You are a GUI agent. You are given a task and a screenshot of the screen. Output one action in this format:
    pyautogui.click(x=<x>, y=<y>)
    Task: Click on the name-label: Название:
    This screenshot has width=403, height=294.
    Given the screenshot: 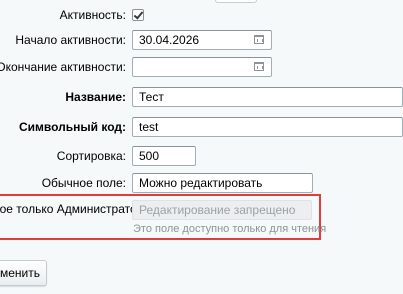 What is the action you would take?
    pyautogui.click(x=95, y=97)
    